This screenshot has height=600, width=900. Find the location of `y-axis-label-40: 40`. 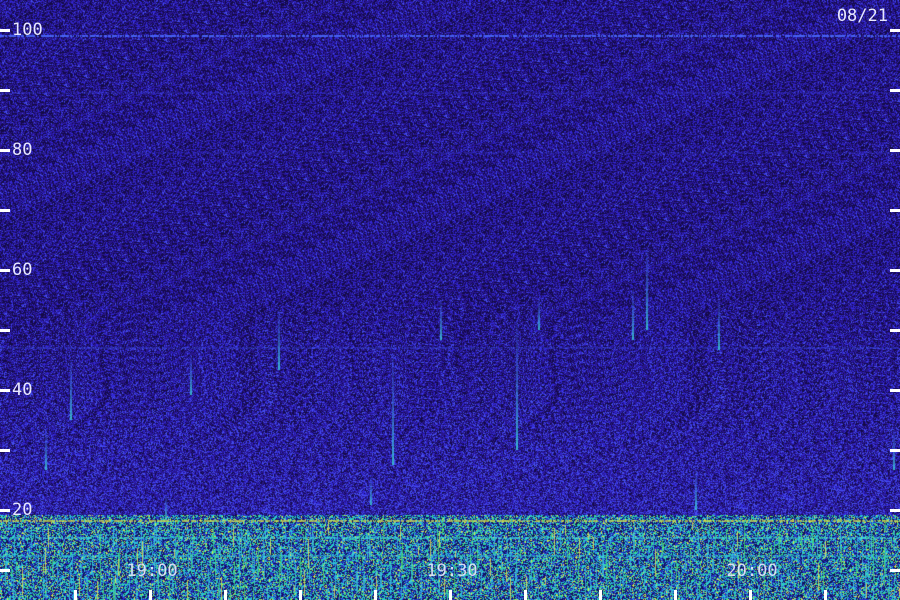

y-axis-label-40: 40 is located at coordinates (22, 390).